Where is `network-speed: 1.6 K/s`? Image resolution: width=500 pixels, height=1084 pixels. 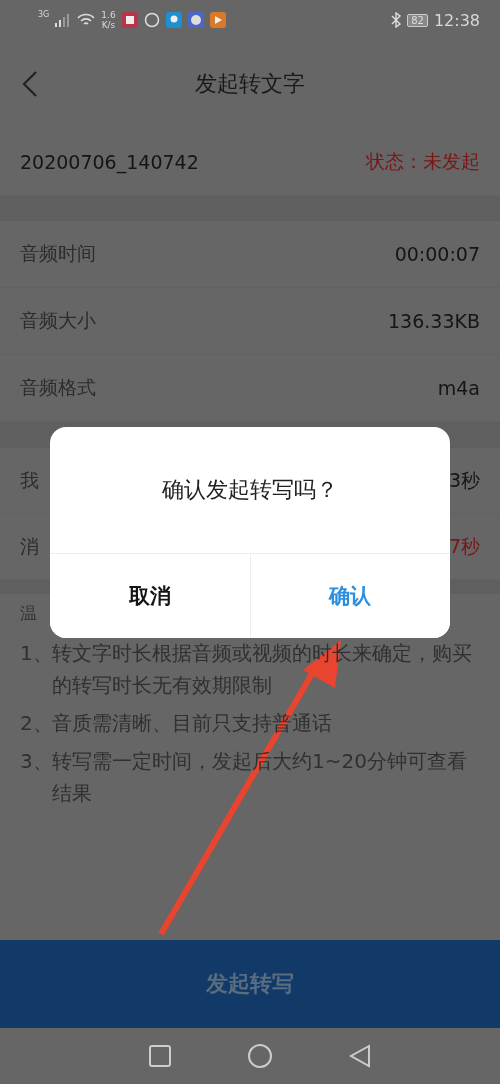 network-speed: 1.6 K/s is located at coordinates (108, 20).